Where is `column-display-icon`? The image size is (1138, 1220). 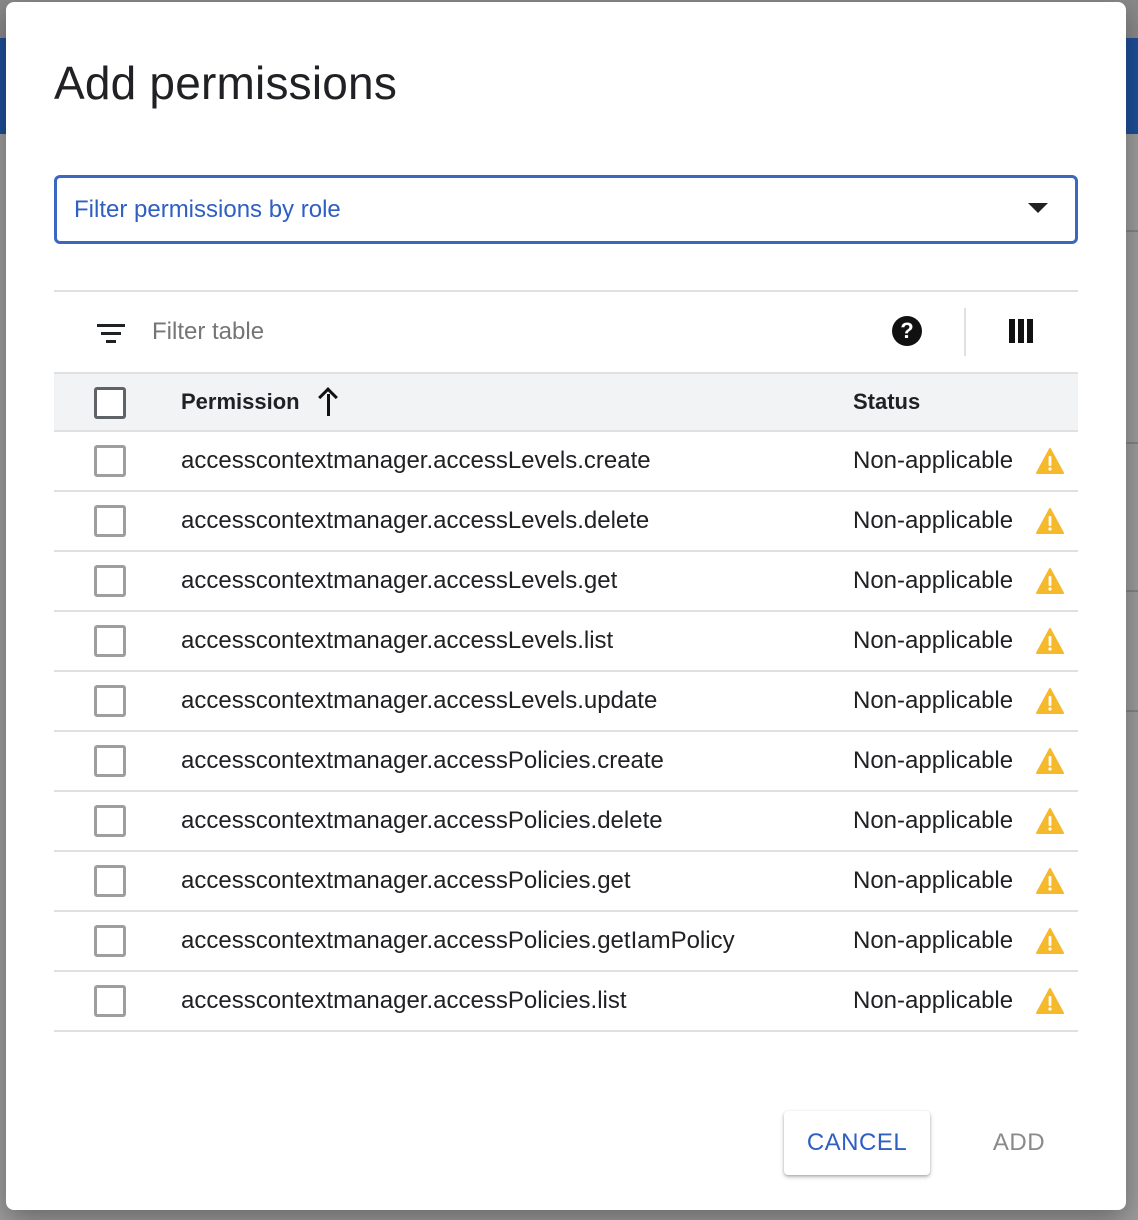
column-display-icon is located at coordinates (1021, 331).